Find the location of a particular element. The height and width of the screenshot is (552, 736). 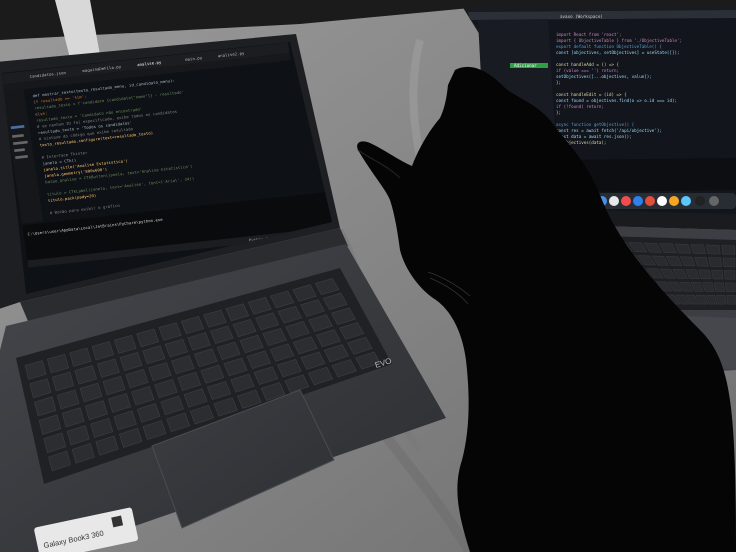

code-line: const handleAdd = () => { is located at coordinates (588, 64).